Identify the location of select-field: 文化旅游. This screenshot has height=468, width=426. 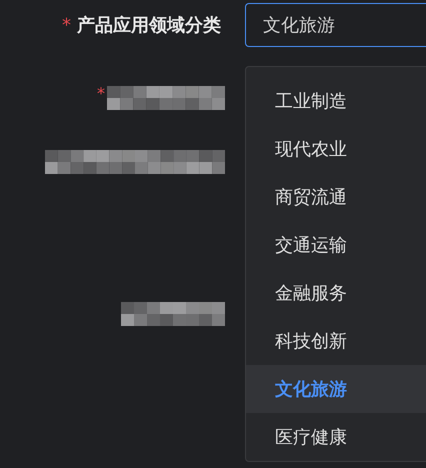
(335, 25).